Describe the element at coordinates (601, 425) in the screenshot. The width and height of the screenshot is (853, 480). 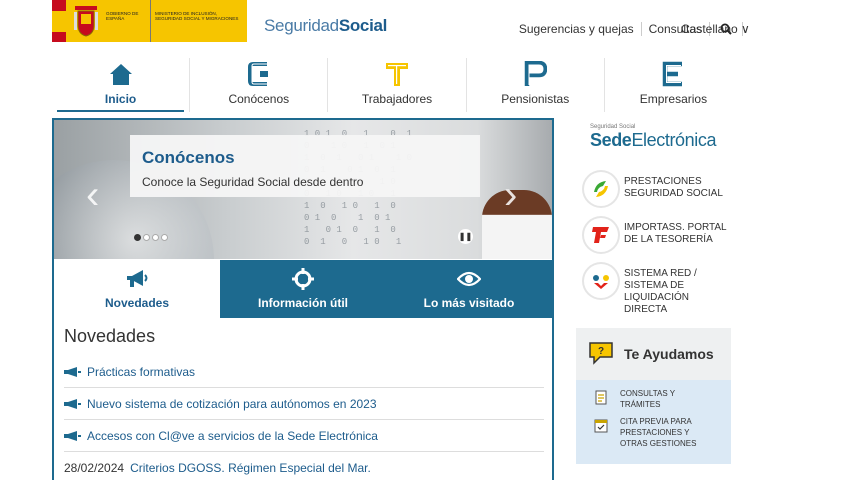
I see `calendar-icon` at that location.